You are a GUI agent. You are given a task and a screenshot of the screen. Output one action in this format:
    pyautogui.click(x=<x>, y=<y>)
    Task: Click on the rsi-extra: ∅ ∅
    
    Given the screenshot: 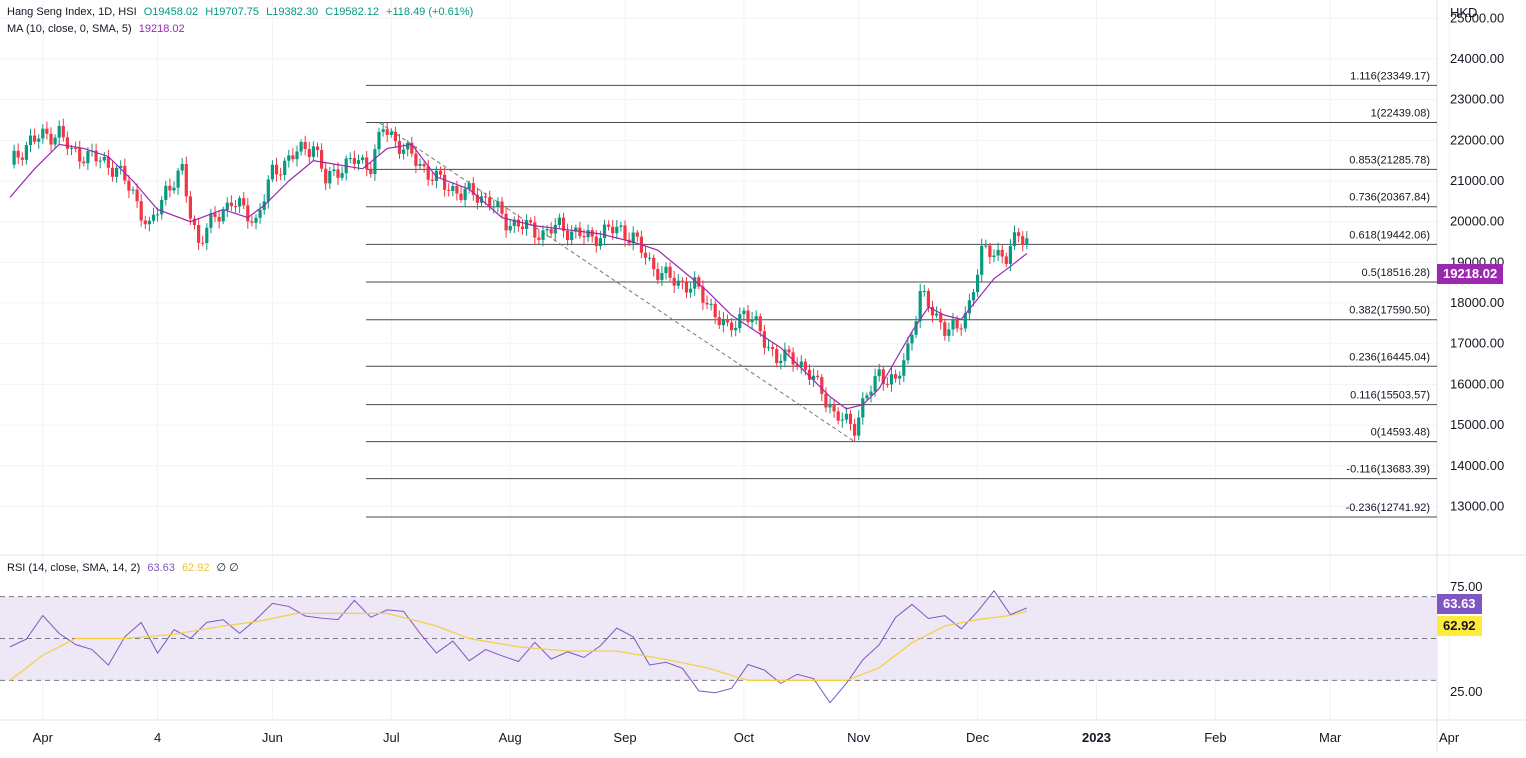 What is the action you would take?
    pyautogui.click(x=227, y=568)
    